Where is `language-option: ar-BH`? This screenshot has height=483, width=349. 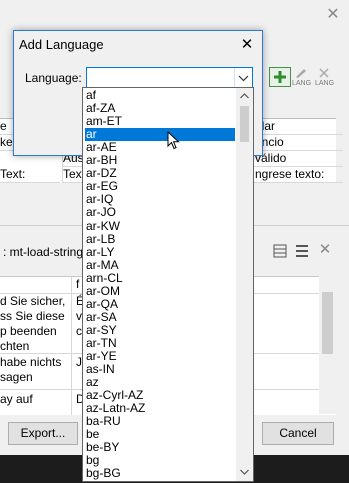
language-option: ar-BH is located at coordinates (160, 160).